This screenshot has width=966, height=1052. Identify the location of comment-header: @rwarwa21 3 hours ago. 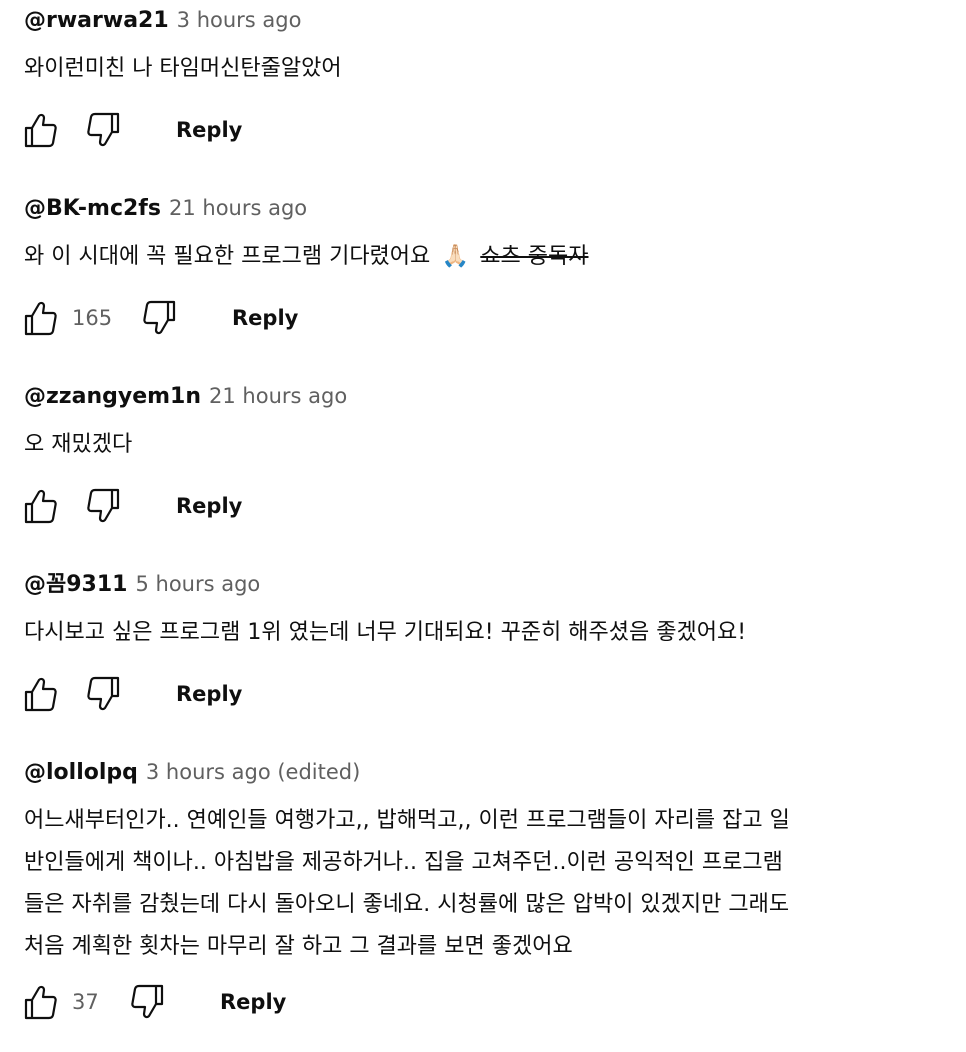
(162, 21).